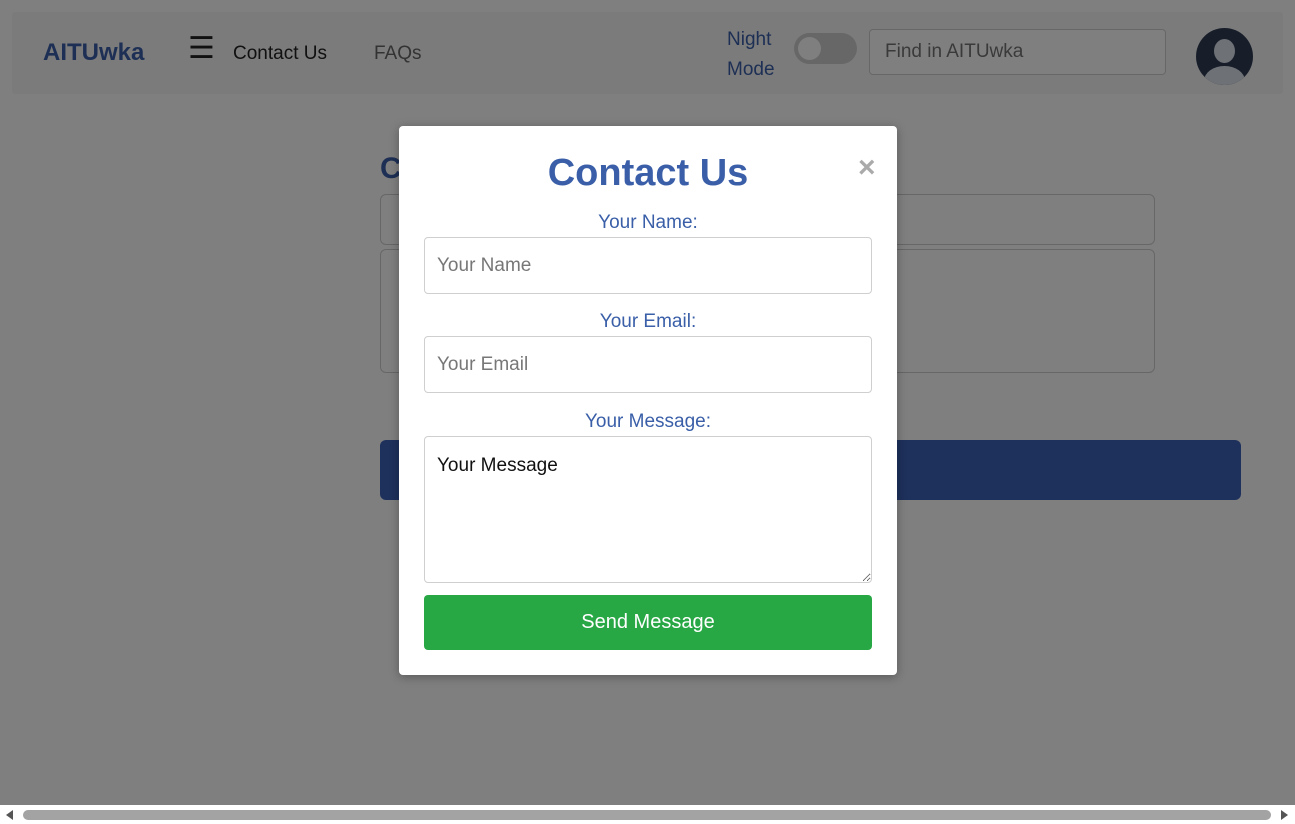 This screenshot has height=824, width=1295. What do you see at coordinates (648, 622) in the screenshot?
I see `send-message-button: Send Message` at bounding box center [648, 622].